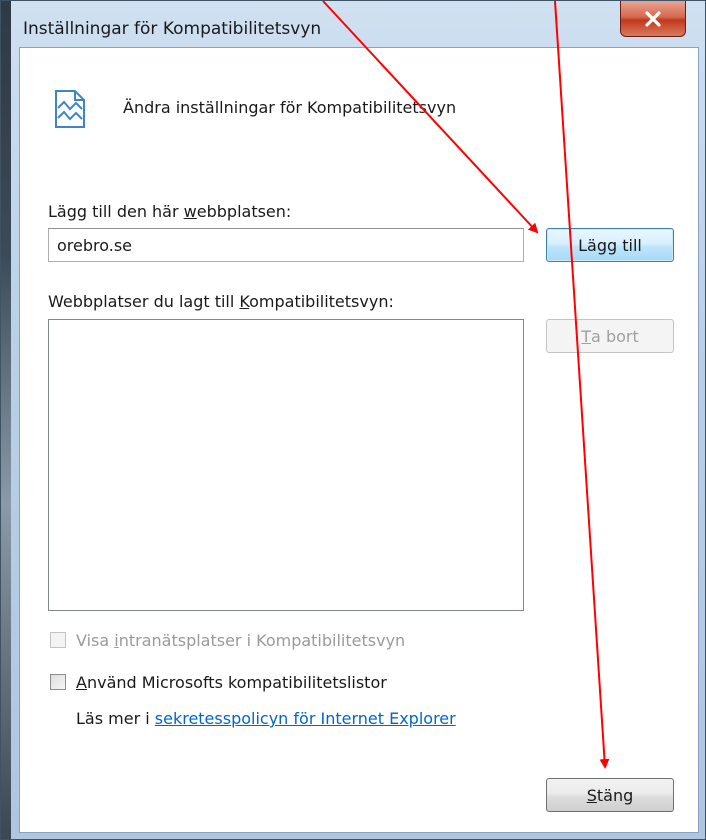 The width and height of the screenshot is (706, 840). I want to click on microsoft-lists-checkbox-label: Använd Microsofts kompatibilitetslistor, so click(231, 682).